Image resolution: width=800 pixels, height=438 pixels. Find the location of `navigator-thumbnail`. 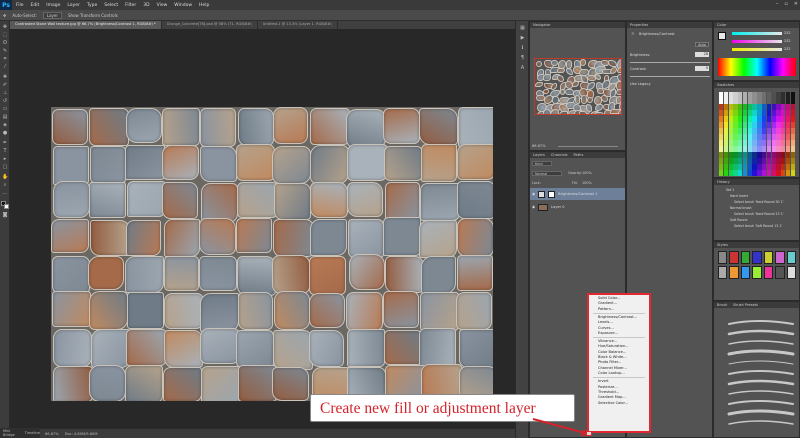

navigator-thumbnail is located at coordinates (578, 86).